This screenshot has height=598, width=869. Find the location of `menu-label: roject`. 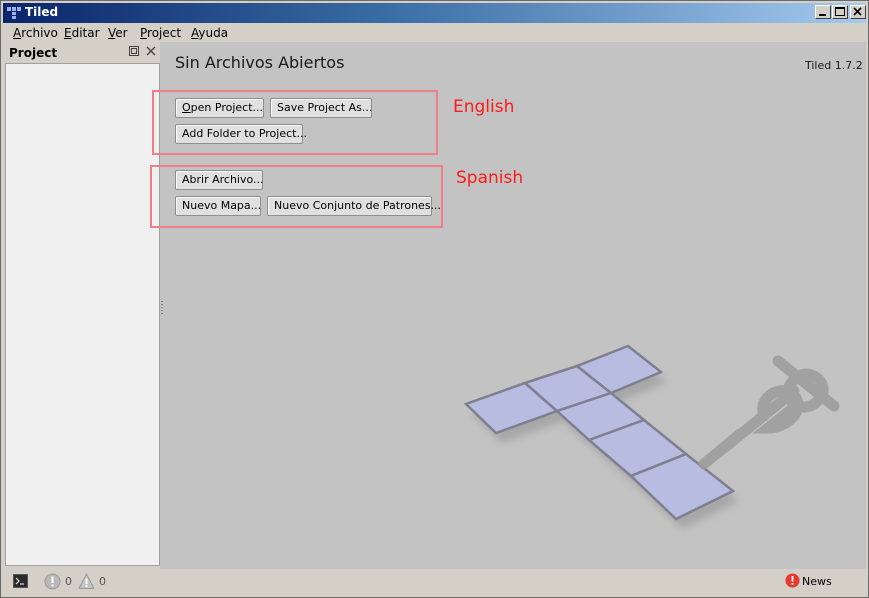

menu-label: roject is located at coordinates (164, 33).